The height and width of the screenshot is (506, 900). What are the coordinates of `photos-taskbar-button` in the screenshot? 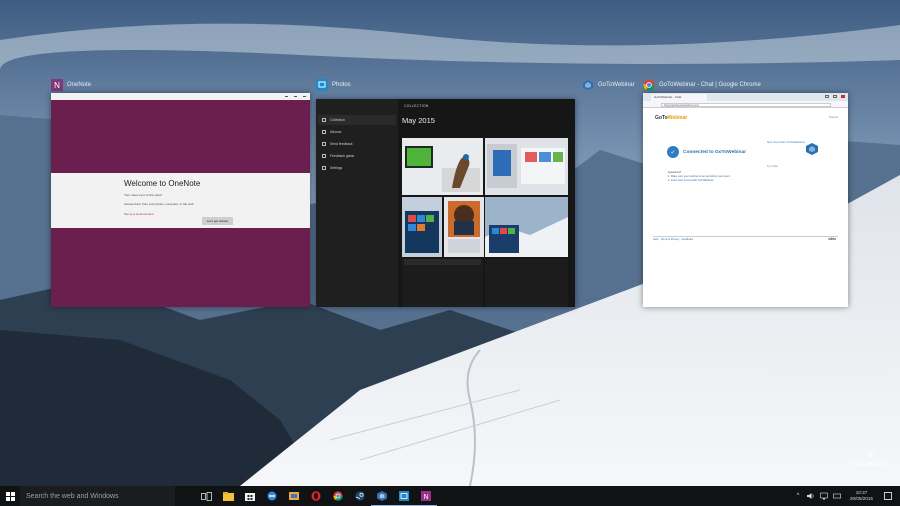 It's located at (404, 496).